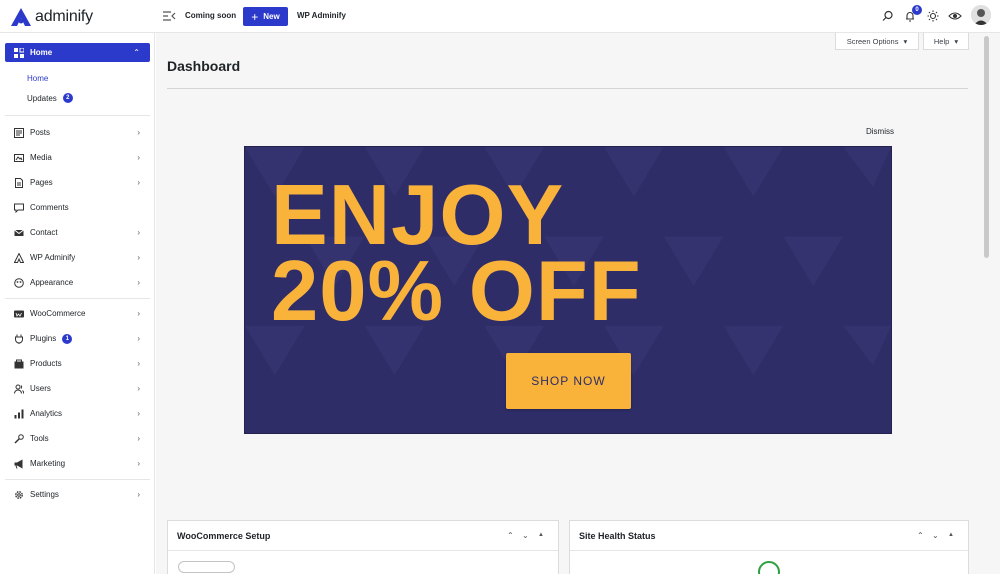 This screenshot has height=574, width=1000. I want to click on posts-icon, so click(19, 132).